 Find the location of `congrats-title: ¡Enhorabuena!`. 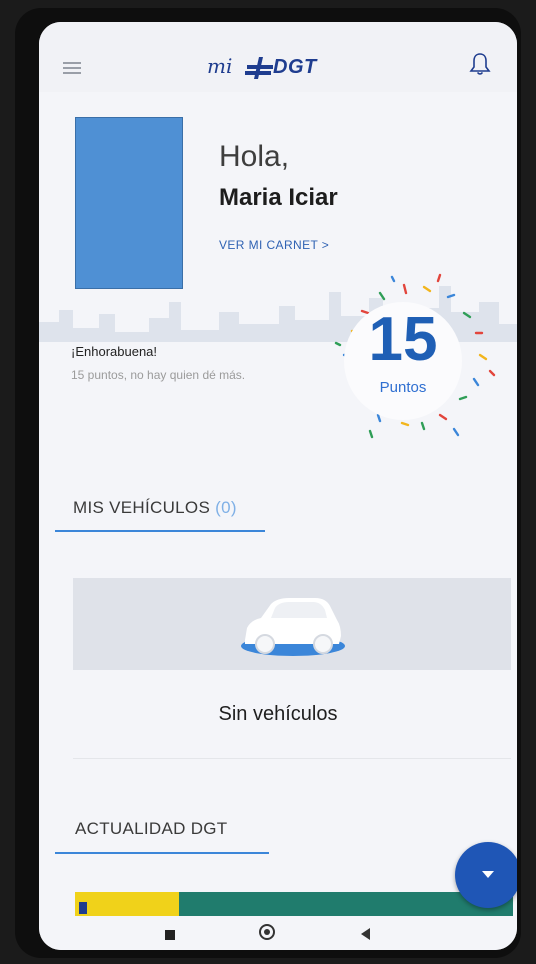

congrats-title: ¡Enhorabuena! is located at coordinates (114, 351).